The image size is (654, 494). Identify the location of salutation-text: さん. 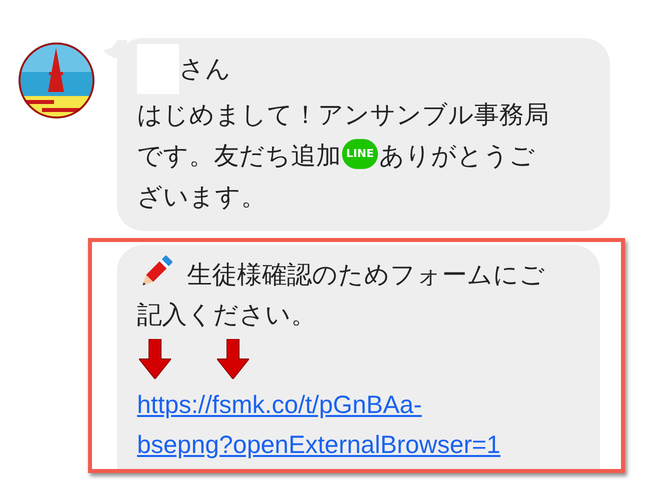
(205, 69).